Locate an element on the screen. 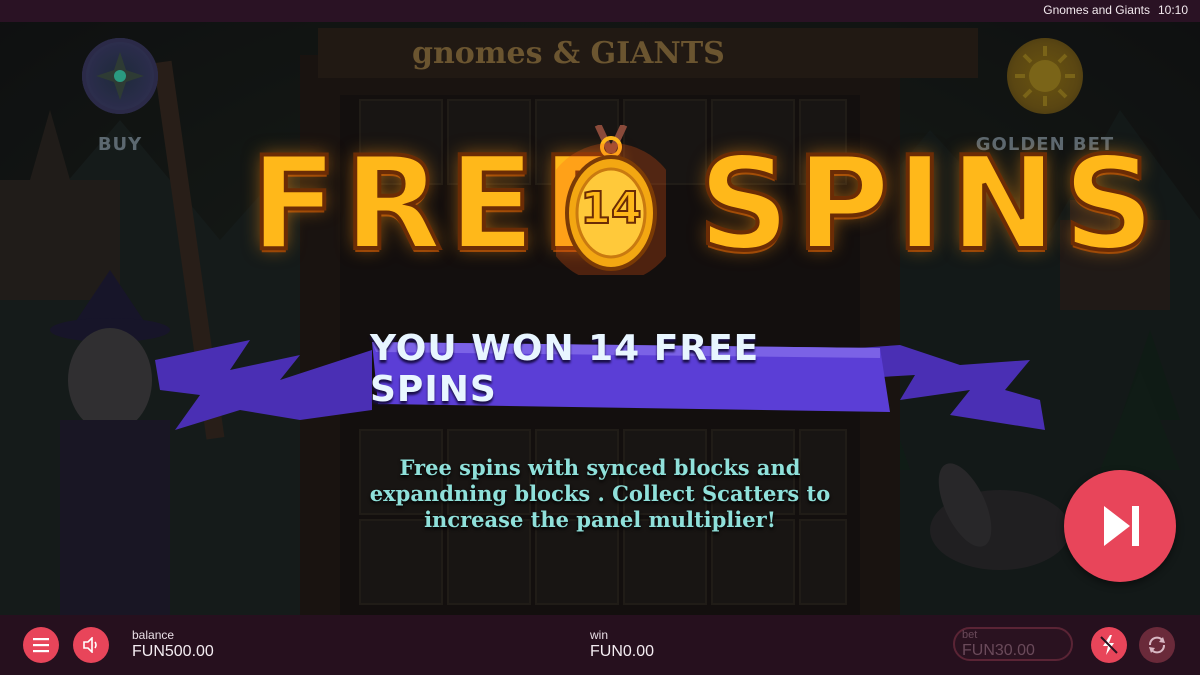 This screenshot has width=1200, height=675. bet-value: FUN30.00 is located at coordinates (998, 650).